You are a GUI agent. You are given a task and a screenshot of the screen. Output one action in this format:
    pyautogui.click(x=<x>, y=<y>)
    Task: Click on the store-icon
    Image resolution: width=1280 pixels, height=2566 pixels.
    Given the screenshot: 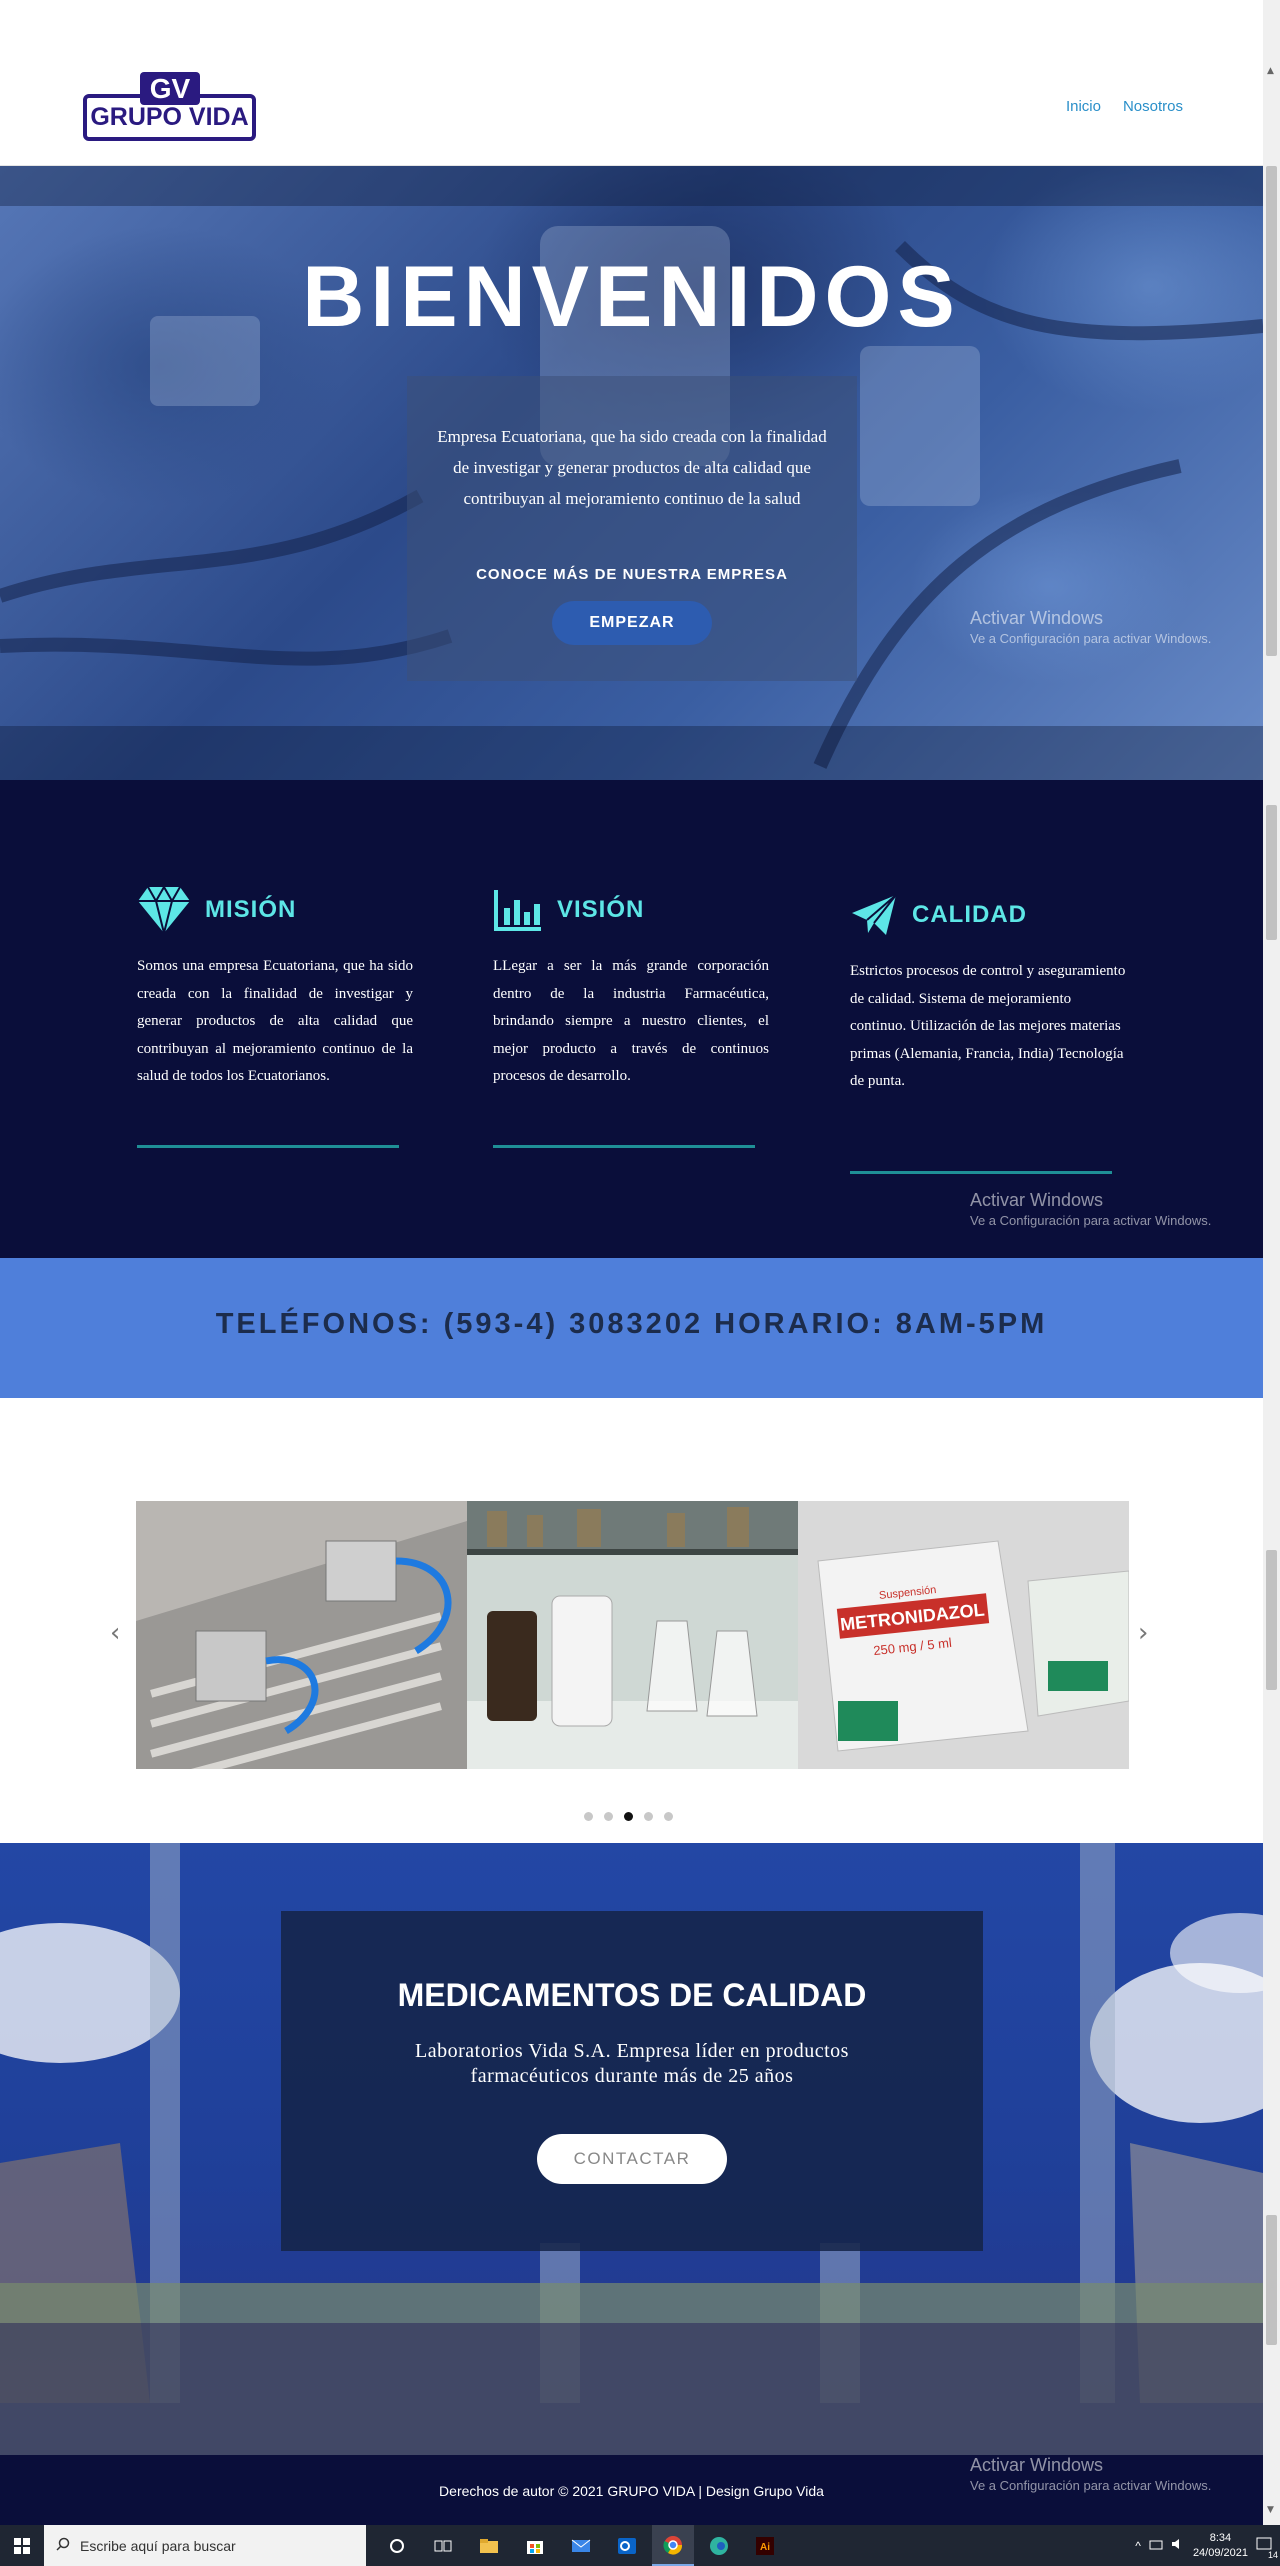 What is the action you would take?
    pyautogui.click(x=535, y=2545)
    